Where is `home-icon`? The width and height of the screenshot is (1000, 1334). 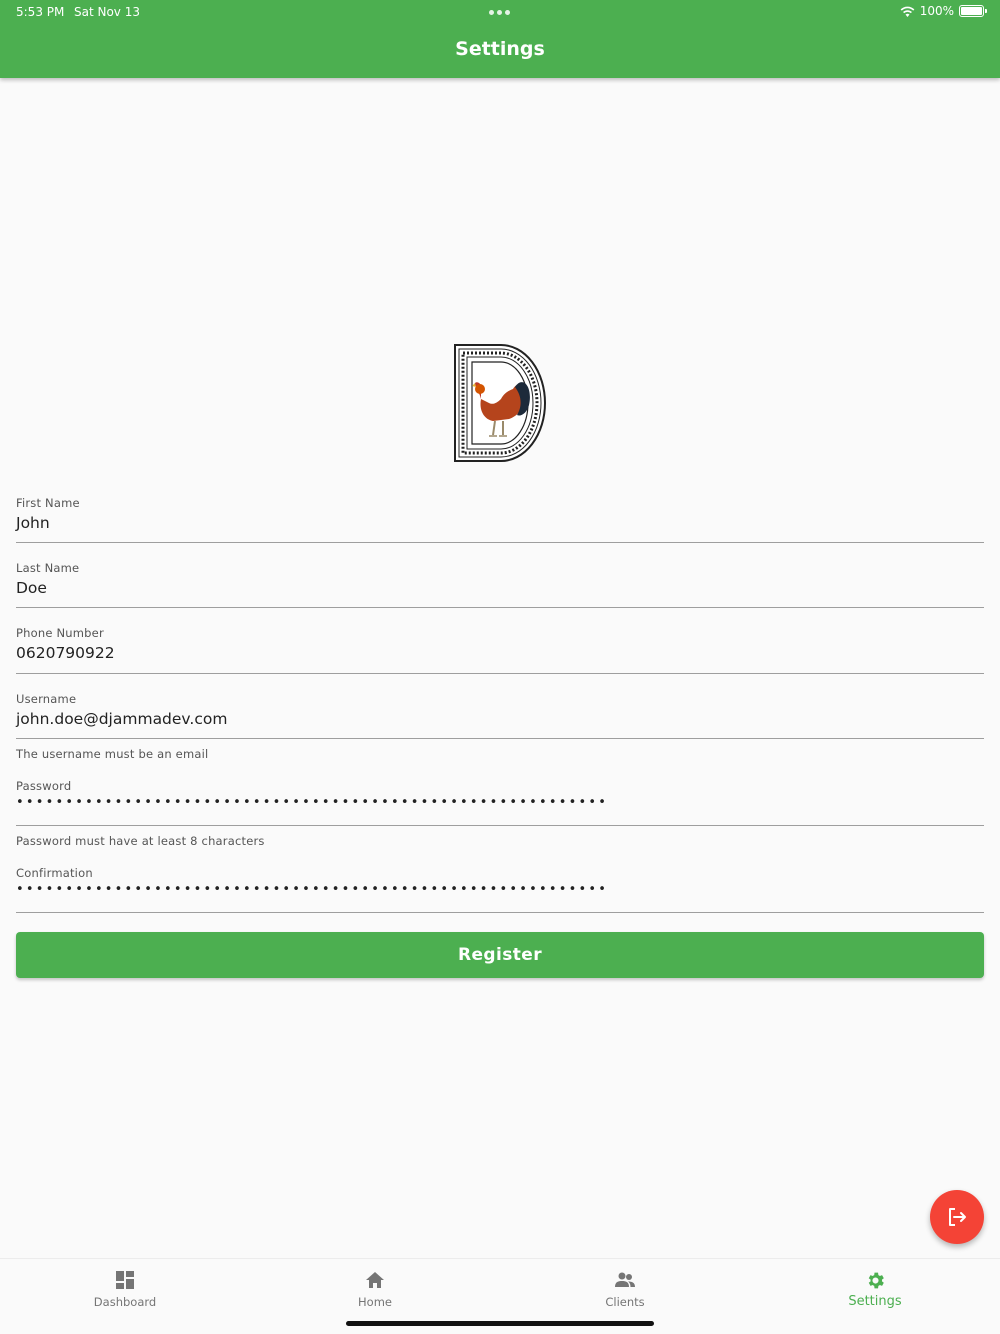
home-icon is located at coordinates (375, 1280).